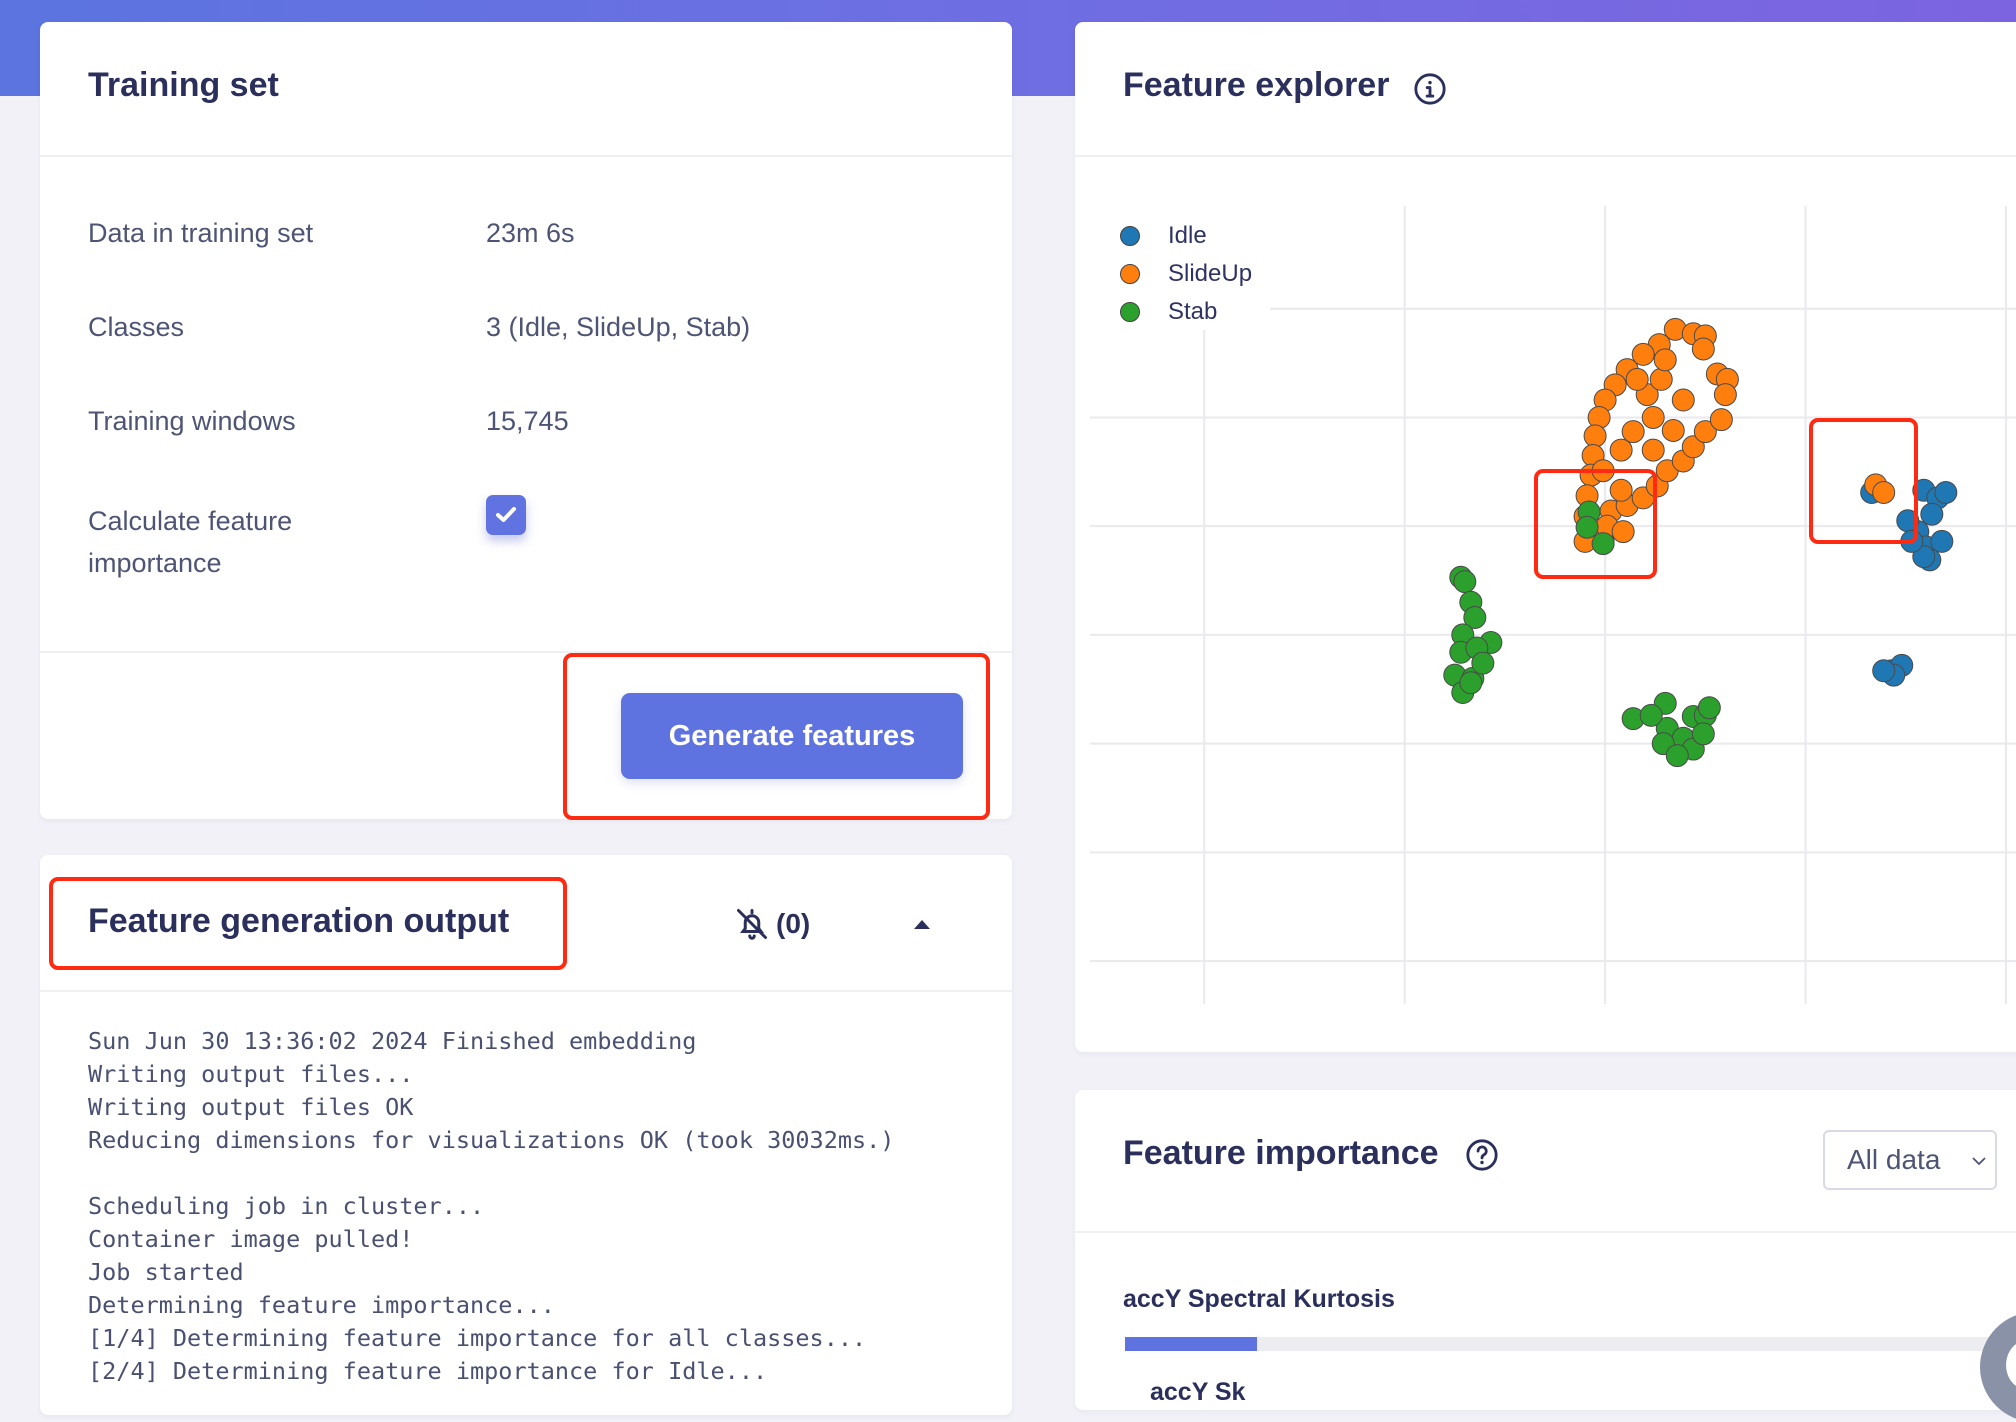 This screenshot has height=1422, width=2016. Describe the element at coordinates (526, 652) in the screenshot. I see `training-set-footer-divider` at that location.